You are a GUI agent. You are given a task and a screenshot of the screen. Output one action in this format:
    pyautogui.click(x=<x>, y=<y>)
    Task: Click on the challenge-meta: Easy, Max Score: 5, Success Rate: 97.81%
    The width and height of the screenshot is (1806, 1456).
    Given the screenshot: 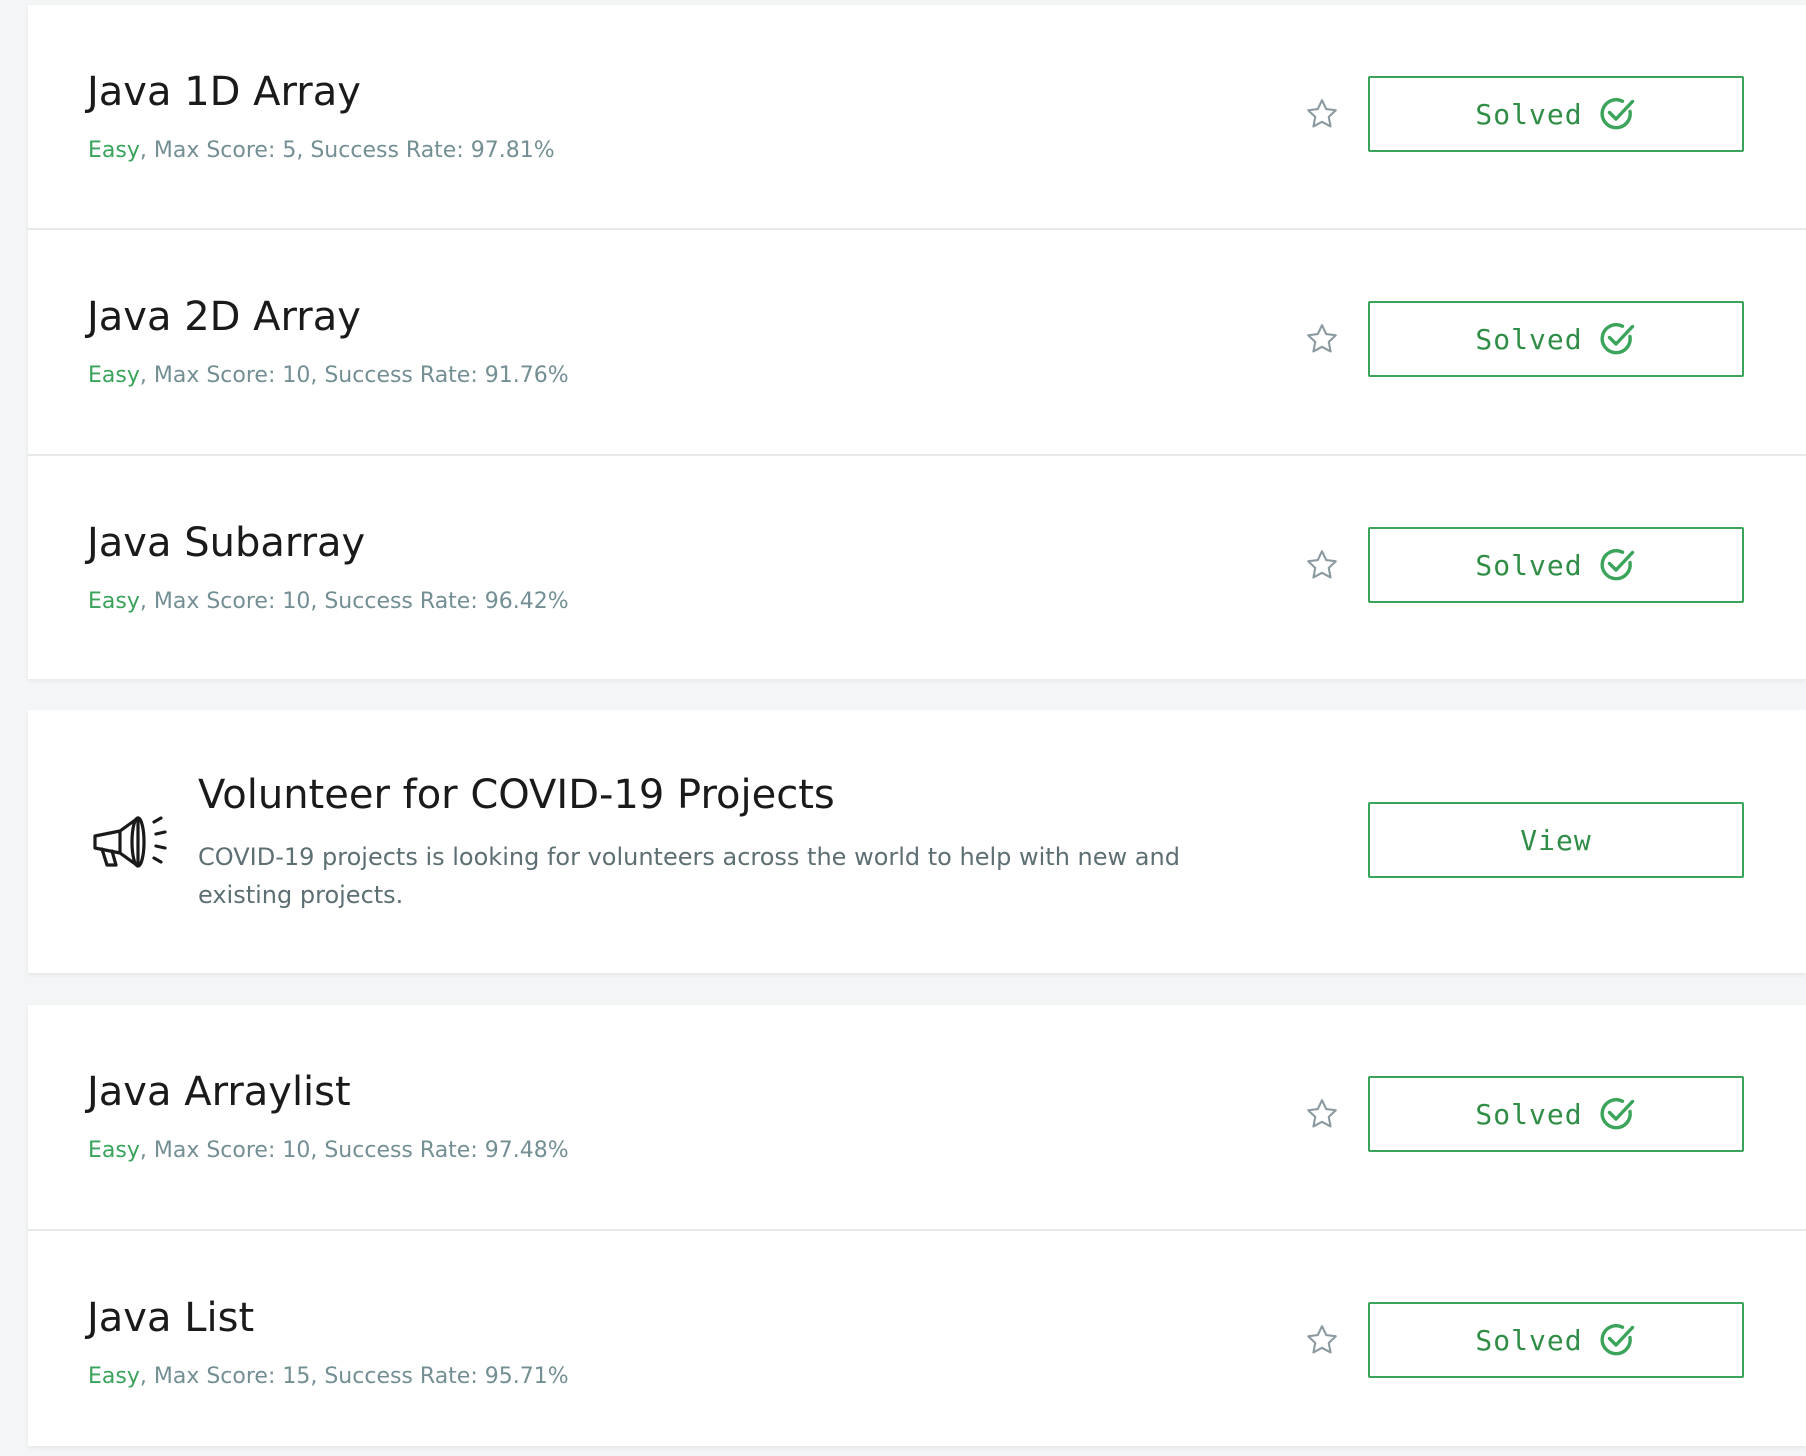 What is the action you would take?
    pyautogui.click(x=321, y=150)
    